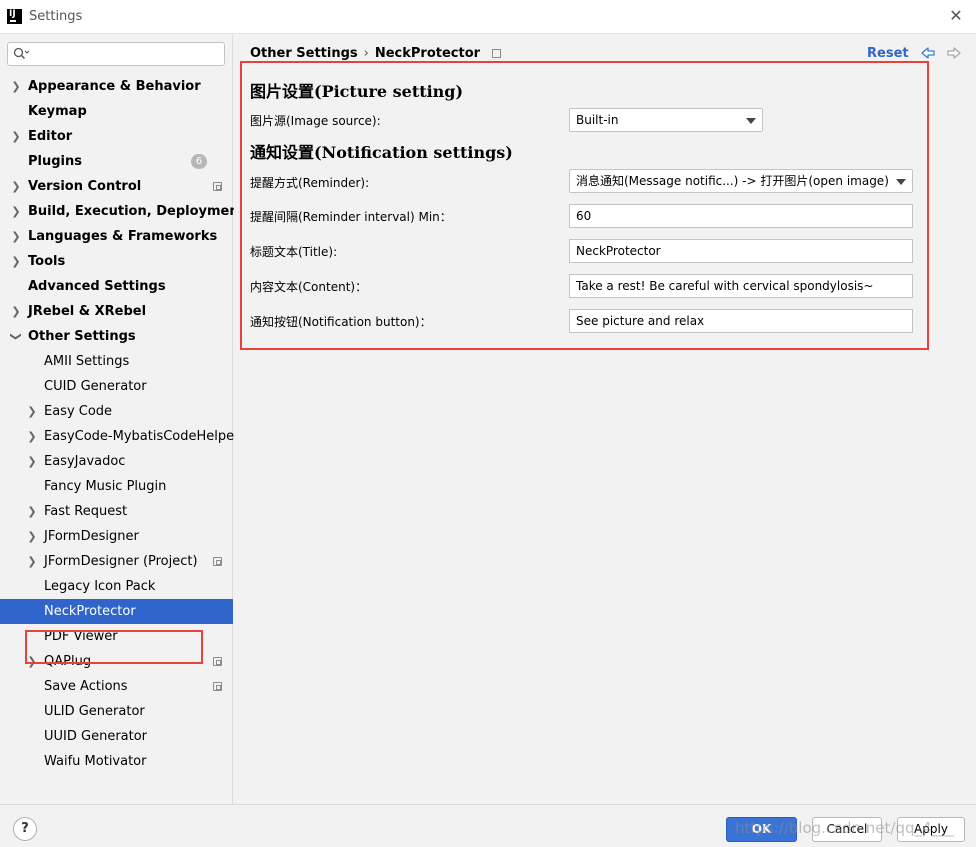  I want to click on image-source-select: Built-in, so click(666, 120).